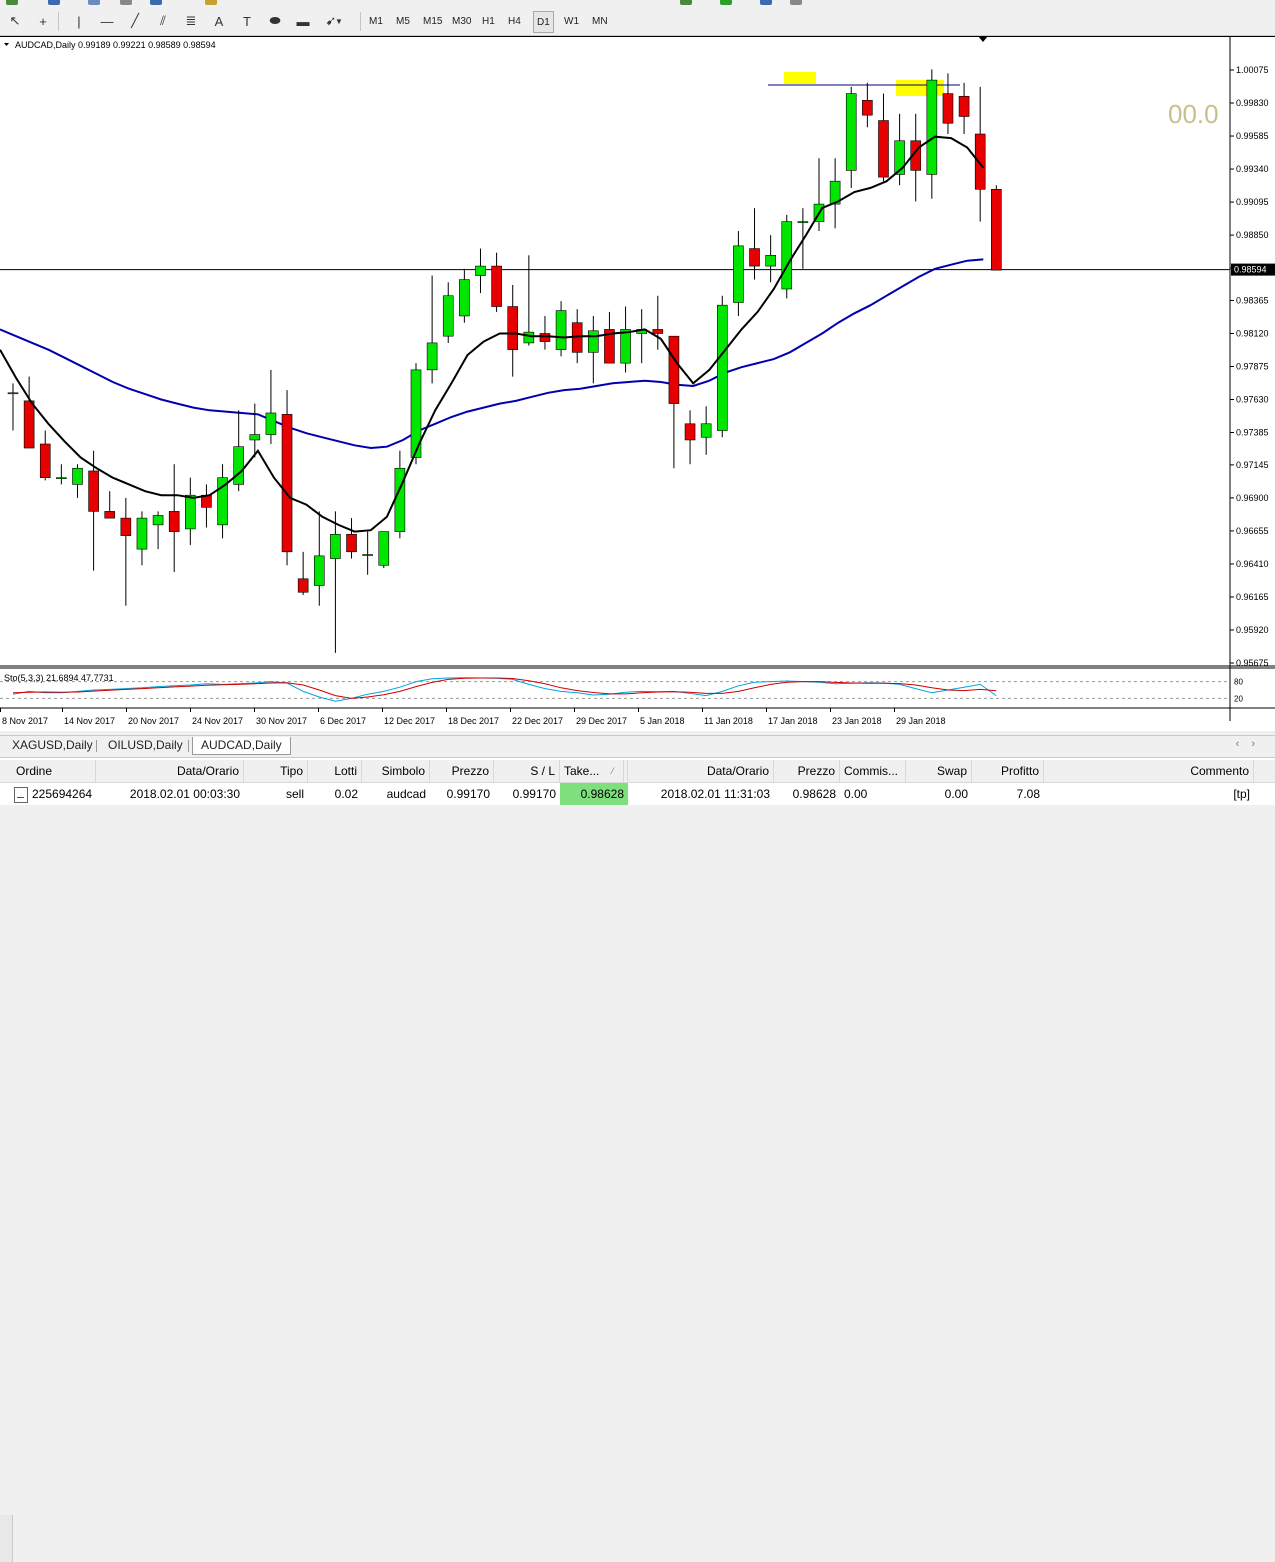 The width and height of the screenshot is (1275, 1562). What do you see at coordinates (534, 794) in the screenshot?
I see `cell-s-l: 0.99170` at bounding box center [534, 794].